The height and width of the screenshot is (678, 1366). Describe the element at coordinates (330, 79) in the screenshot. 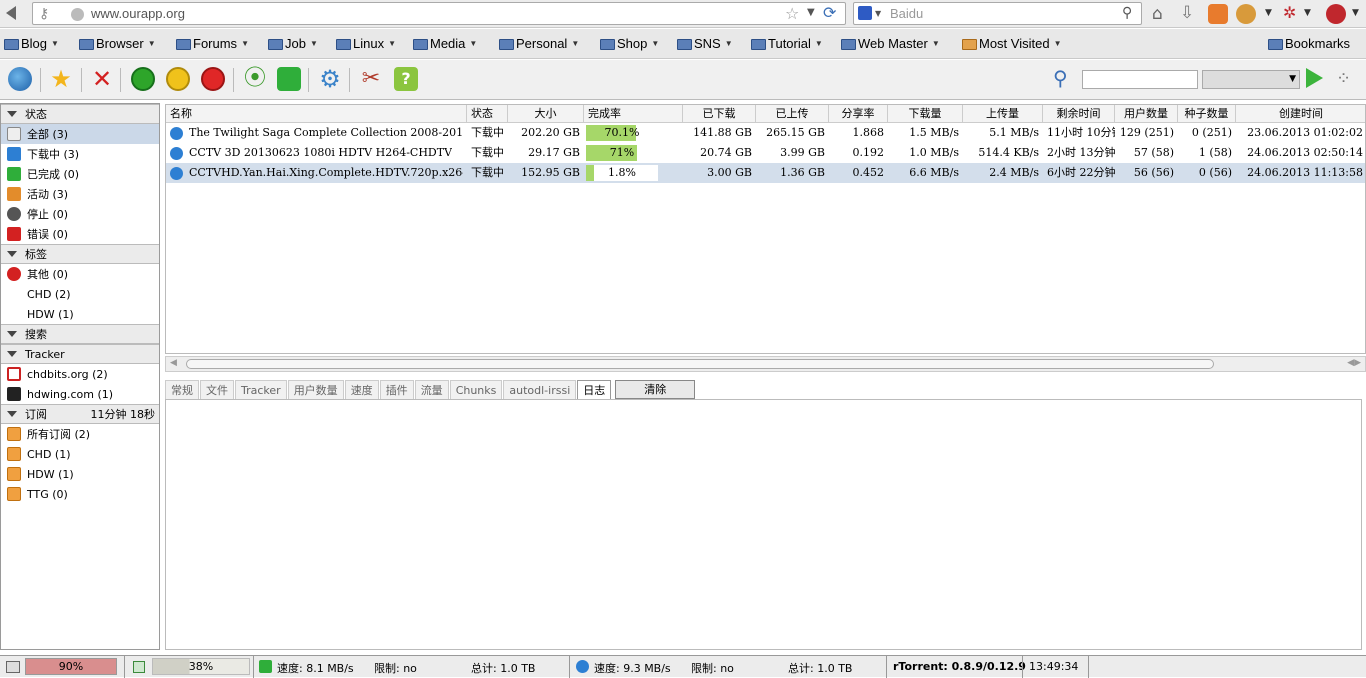

I see `settings-gear-icon: ⚙` at that location.